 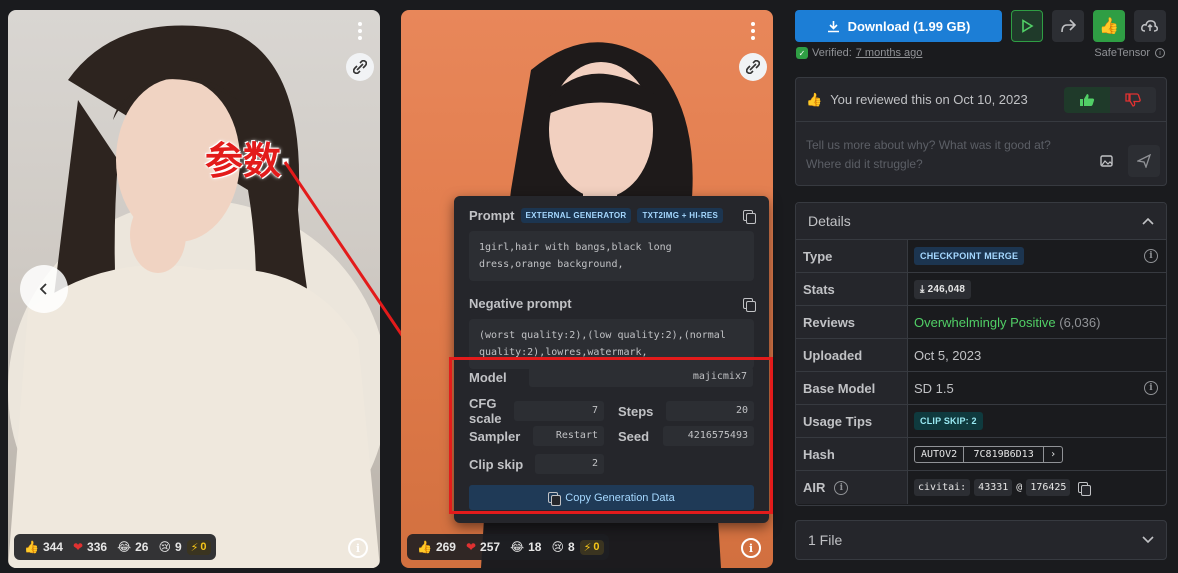 I want to click on uploaded-row: Uploaded Oct 5, 2023, so click(x=981, y=355).